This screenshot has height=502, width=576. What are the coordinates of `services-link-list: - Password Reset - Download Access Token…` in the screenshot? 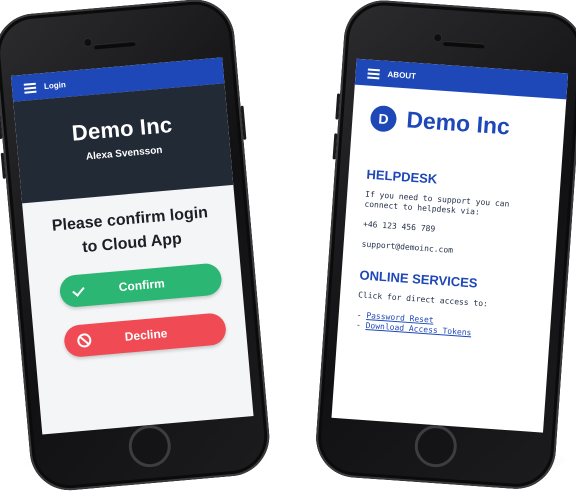 It's located at (444, 326).